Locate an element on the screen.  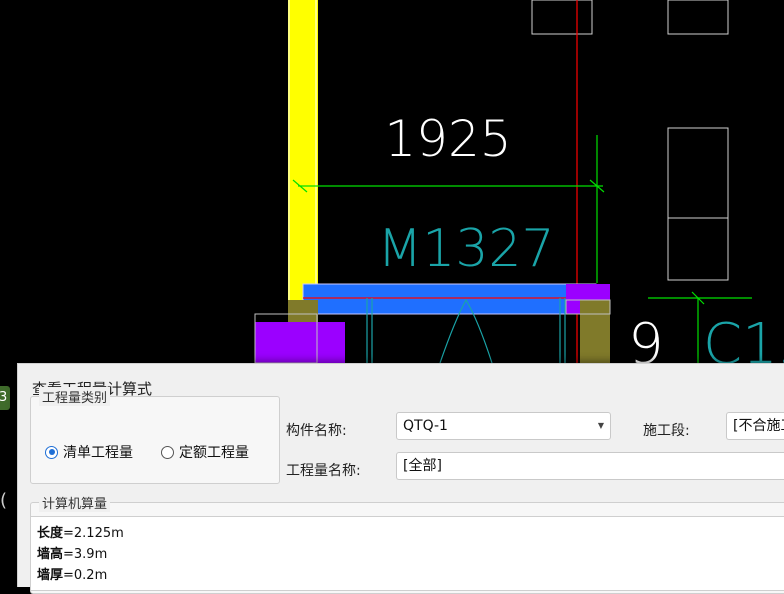
calc-line-wall-height-value: =3.9m is located at coordinates (85, 554).